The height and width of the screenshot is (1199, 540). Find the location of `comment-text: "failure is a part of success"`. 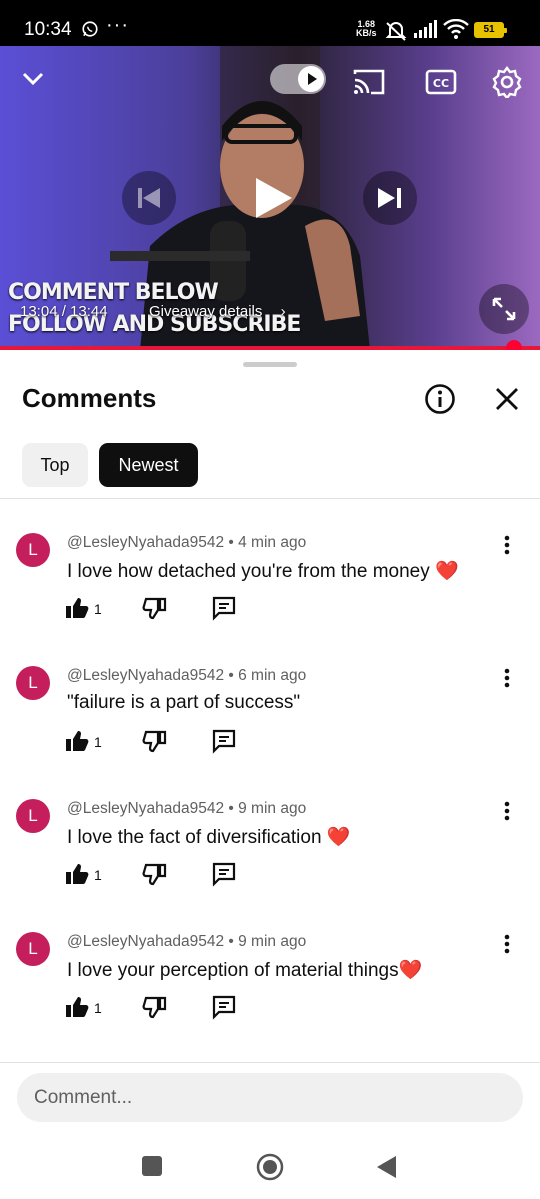

comment-text: "failure is a part of success" is located at coordinates (184, 702).